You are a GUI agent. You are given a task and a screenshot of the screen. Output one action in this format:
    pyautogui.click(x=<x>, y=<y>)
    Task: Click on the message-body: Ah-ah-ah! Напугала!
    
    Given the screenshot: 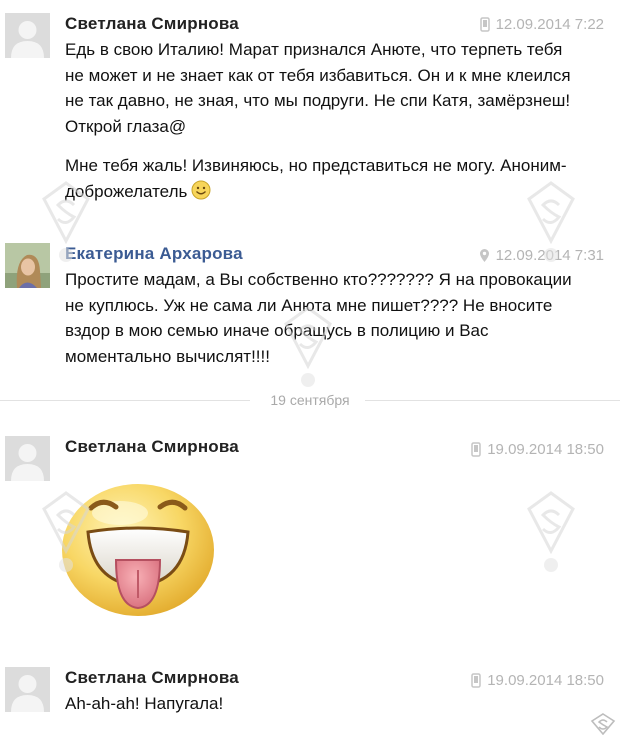 What is the action you would take?
    pyautogui.click(x=325, y=704)
    